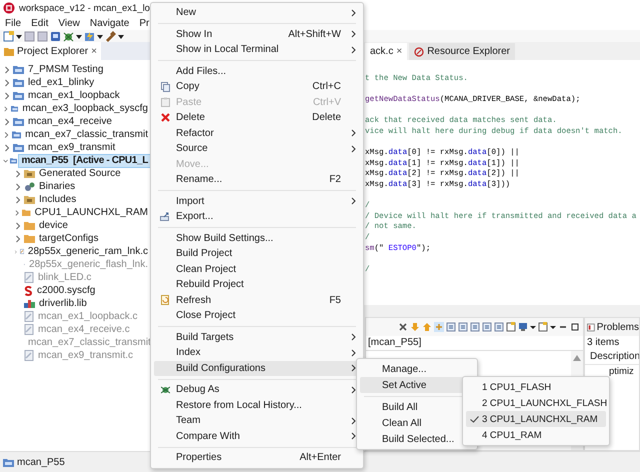 The height and width of the screenshot is (472, 640). Describe the element at coordinates (617, 327) in the screenshot. I see `tab-label: Problems` at that location.